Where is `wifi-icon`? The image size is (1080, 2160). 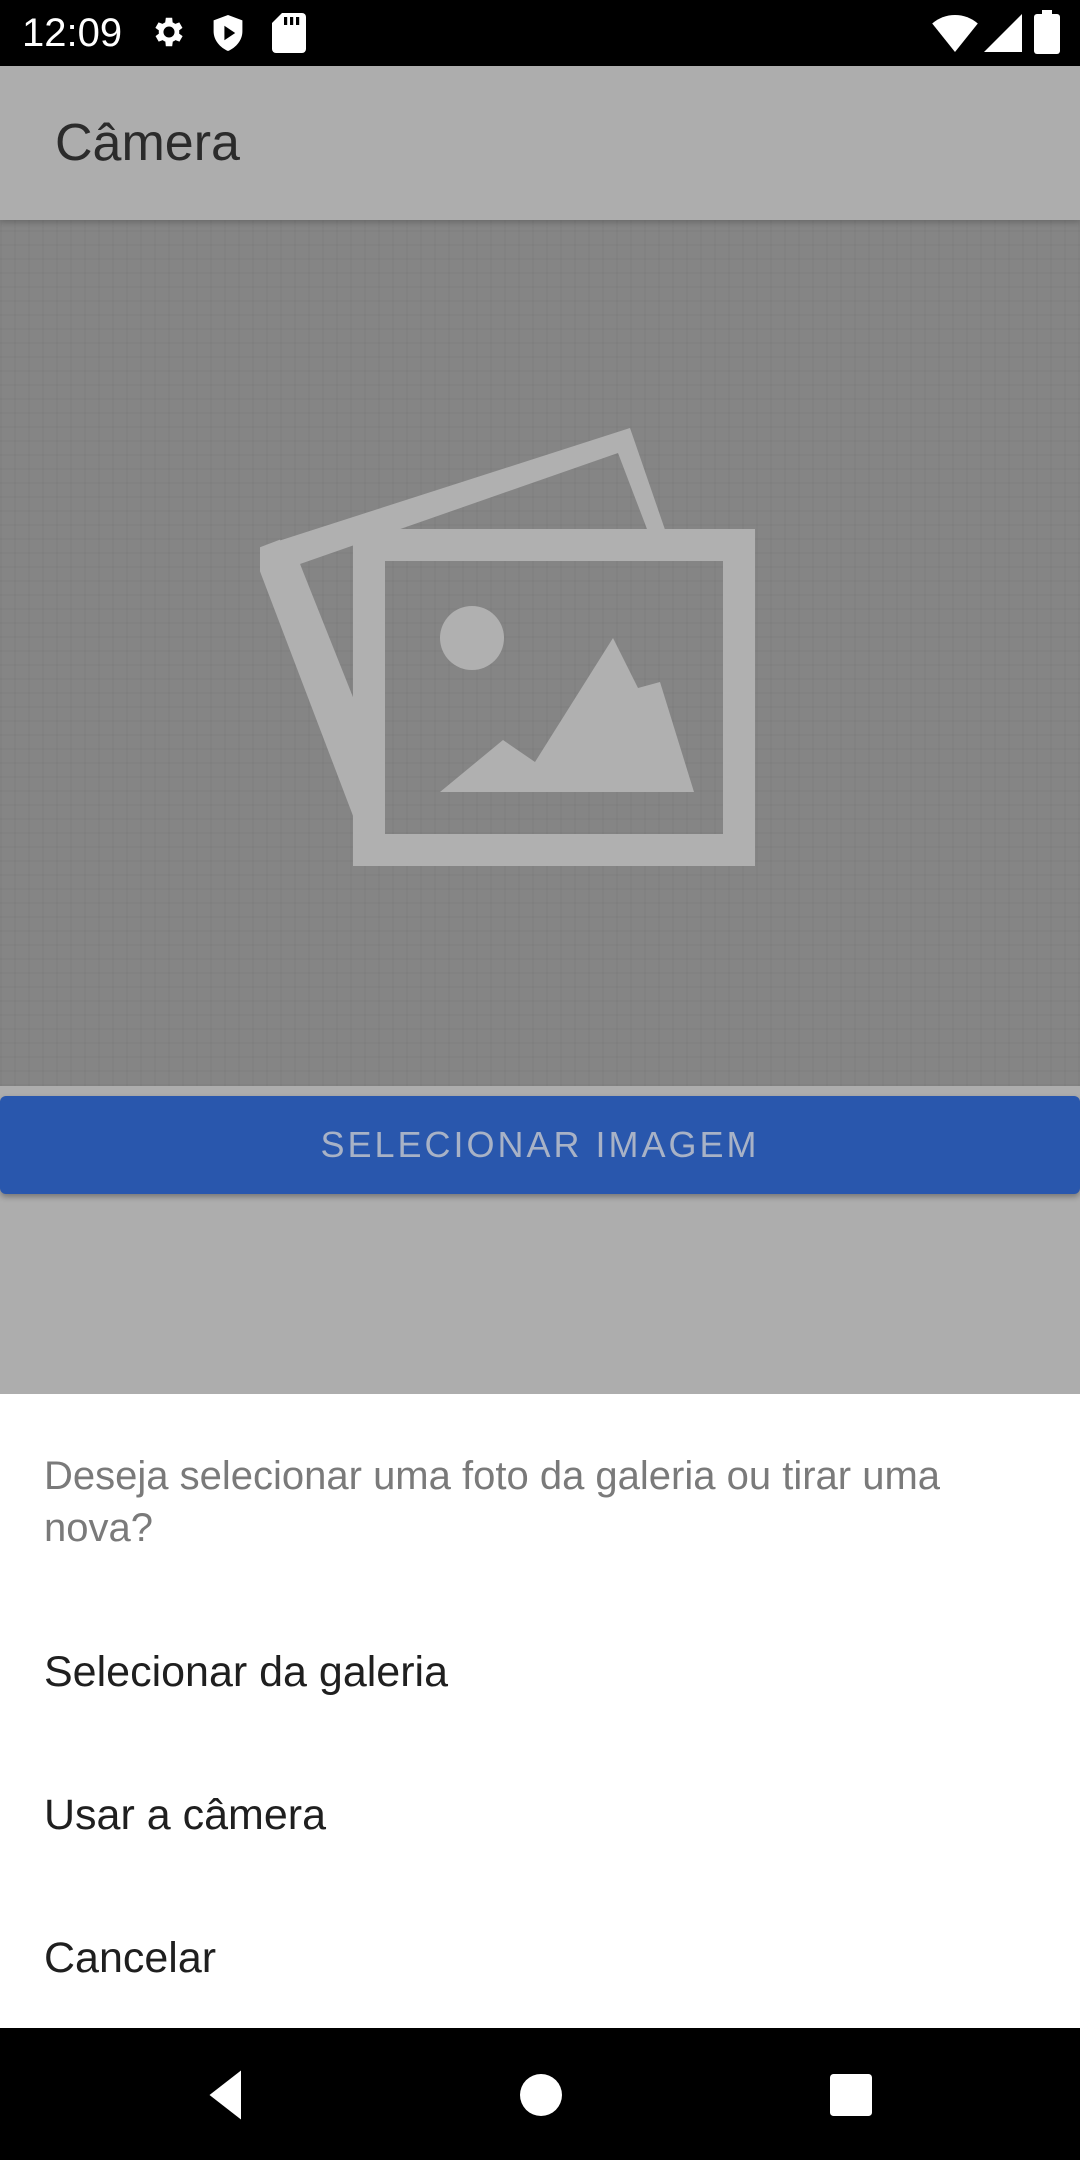
wifi-icon is located at coordinates (955, 35).